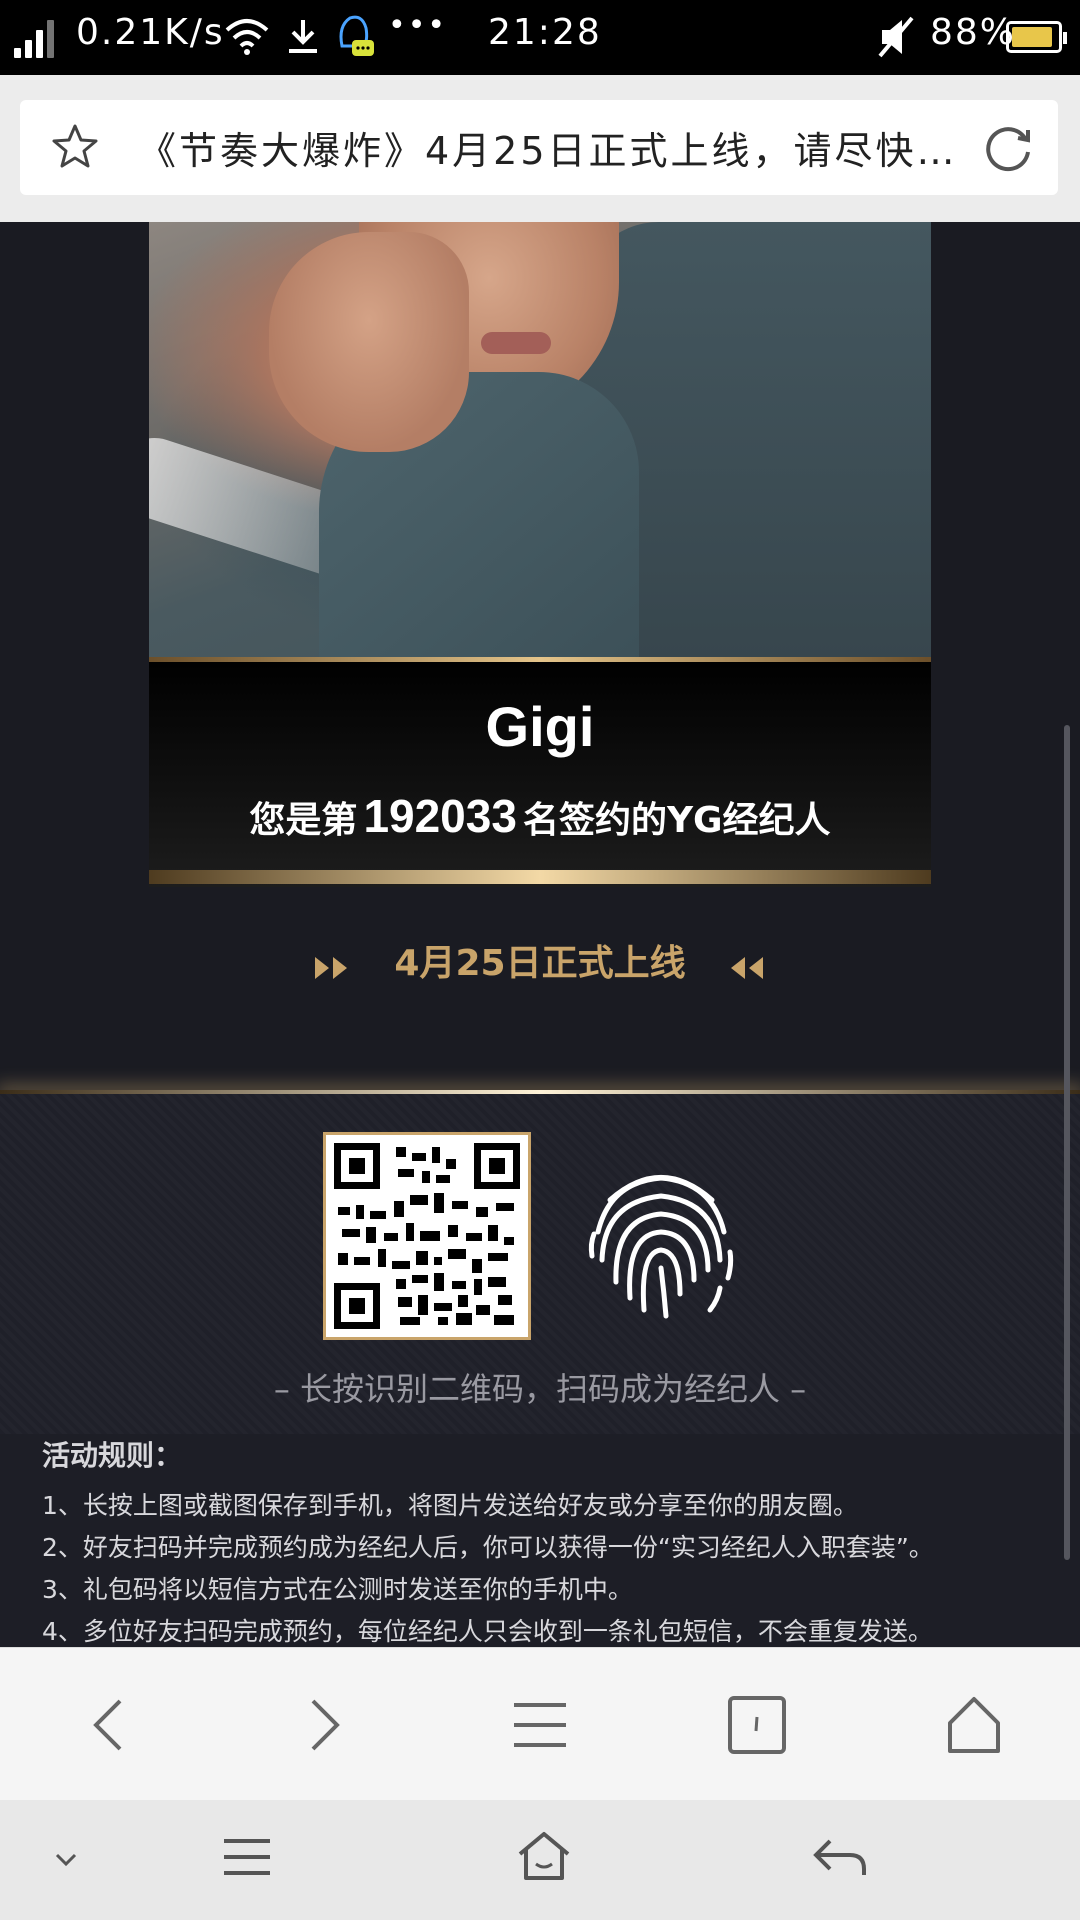 The height and width of the screenshot is (1920, 1080). I want to click on qq-notification-icon, so click(356, 35).